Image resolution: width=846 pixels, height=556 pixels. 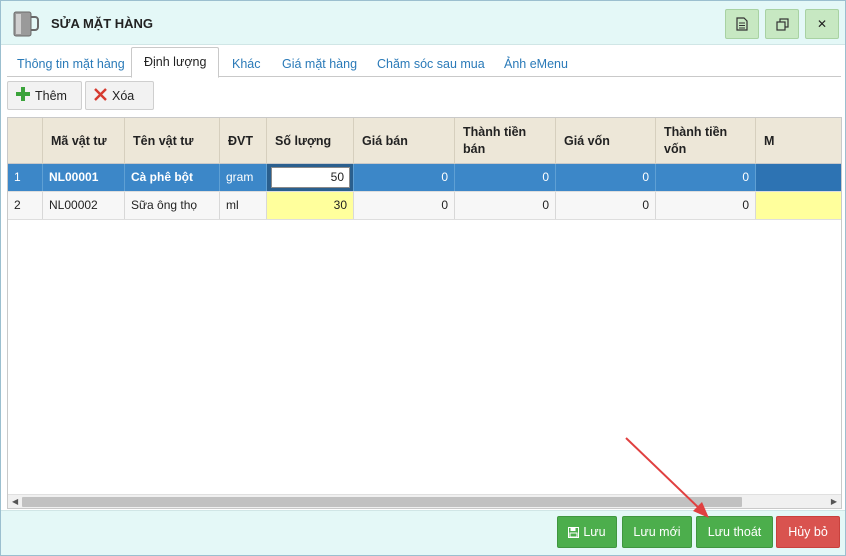 I want to click on col-quantity-header: Số lượng, so click(x=310, y=141).